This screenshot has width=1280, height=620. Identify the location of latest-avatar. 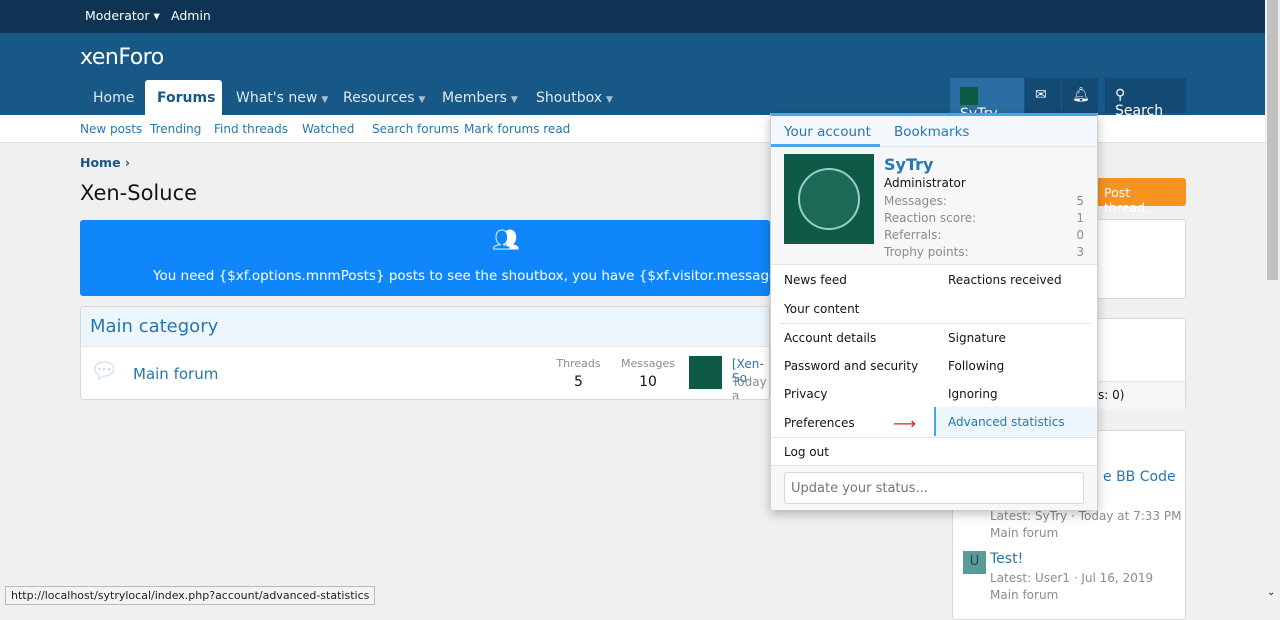
(705, 372).